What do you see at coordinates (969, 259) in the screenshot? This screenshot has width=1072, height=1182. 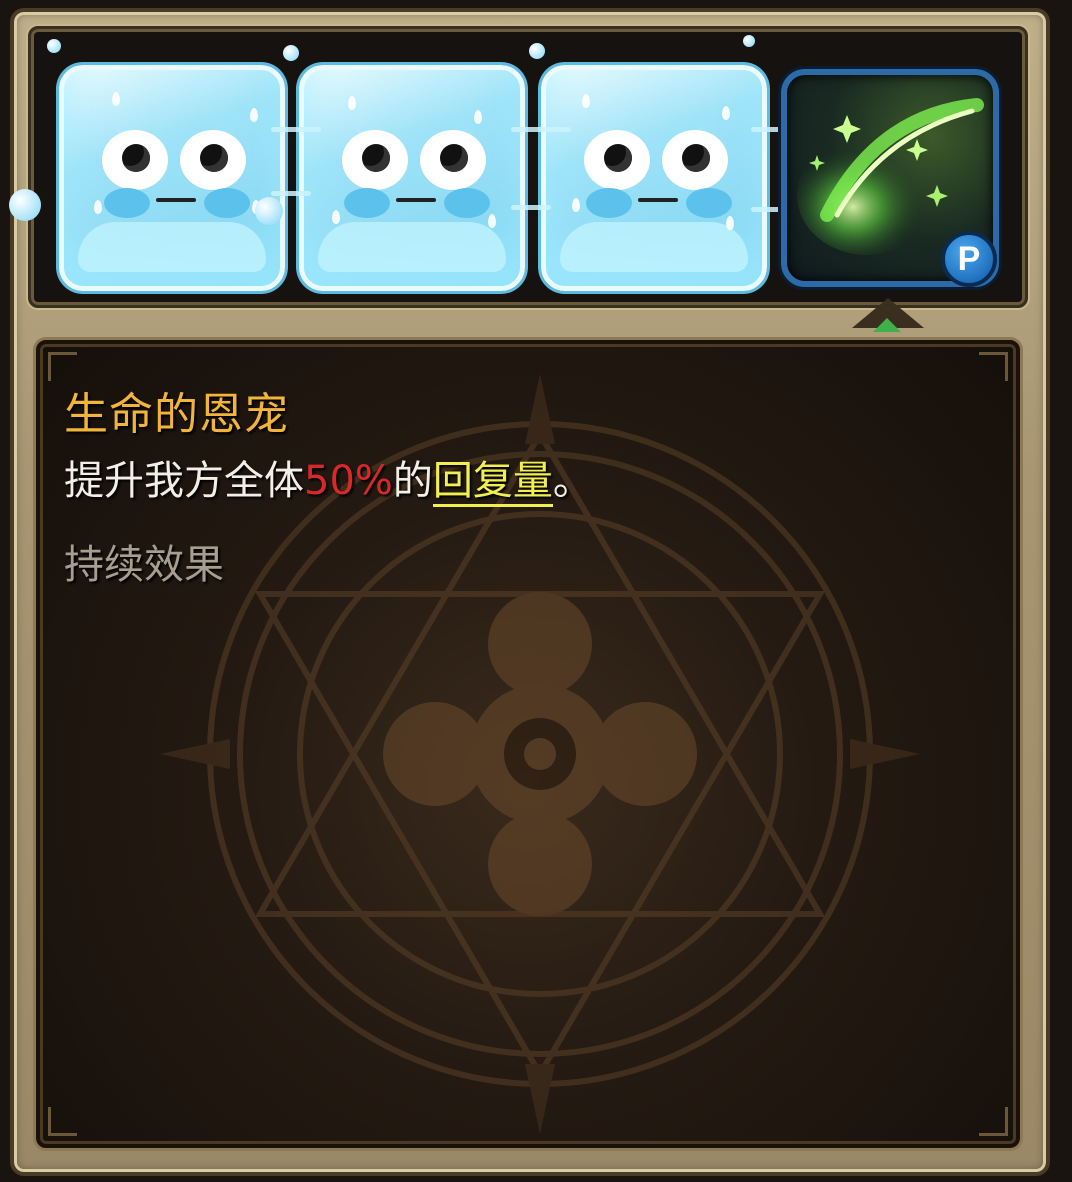 I see `passive-badge: P` at bounding box center [969, 259].